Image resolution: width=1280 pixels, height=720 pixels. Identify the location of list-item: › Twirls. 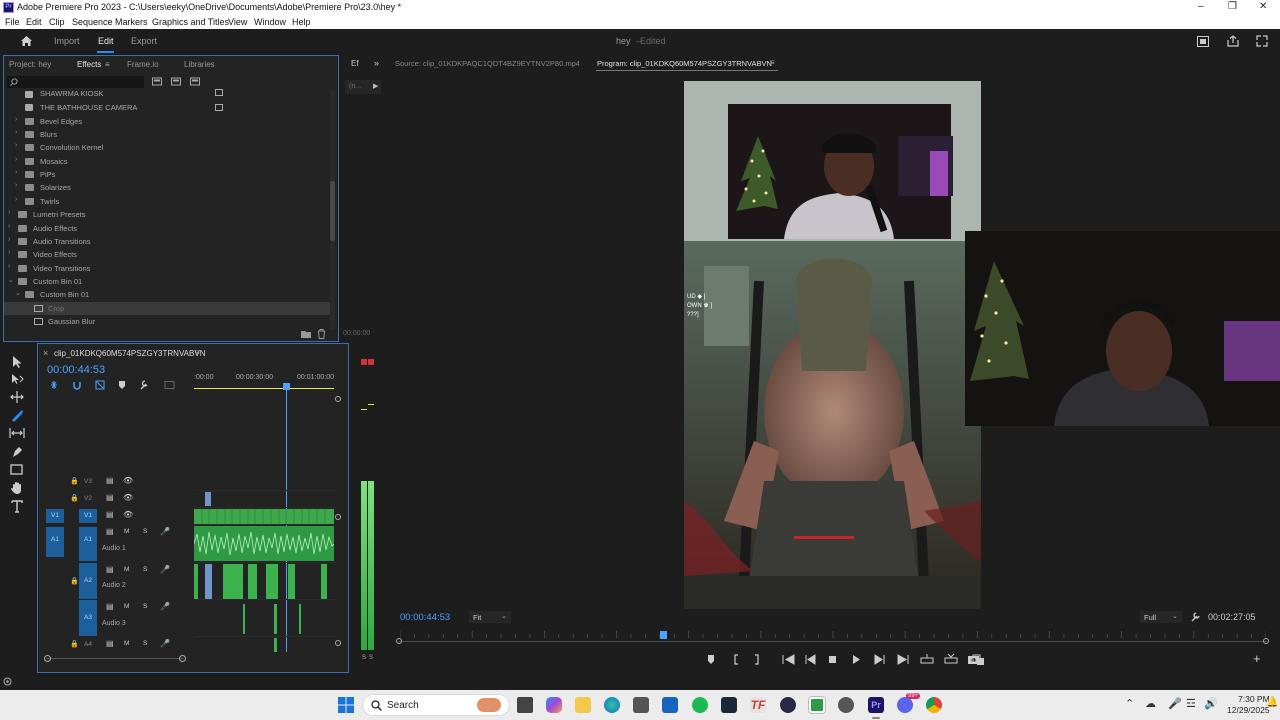
(167, 201).